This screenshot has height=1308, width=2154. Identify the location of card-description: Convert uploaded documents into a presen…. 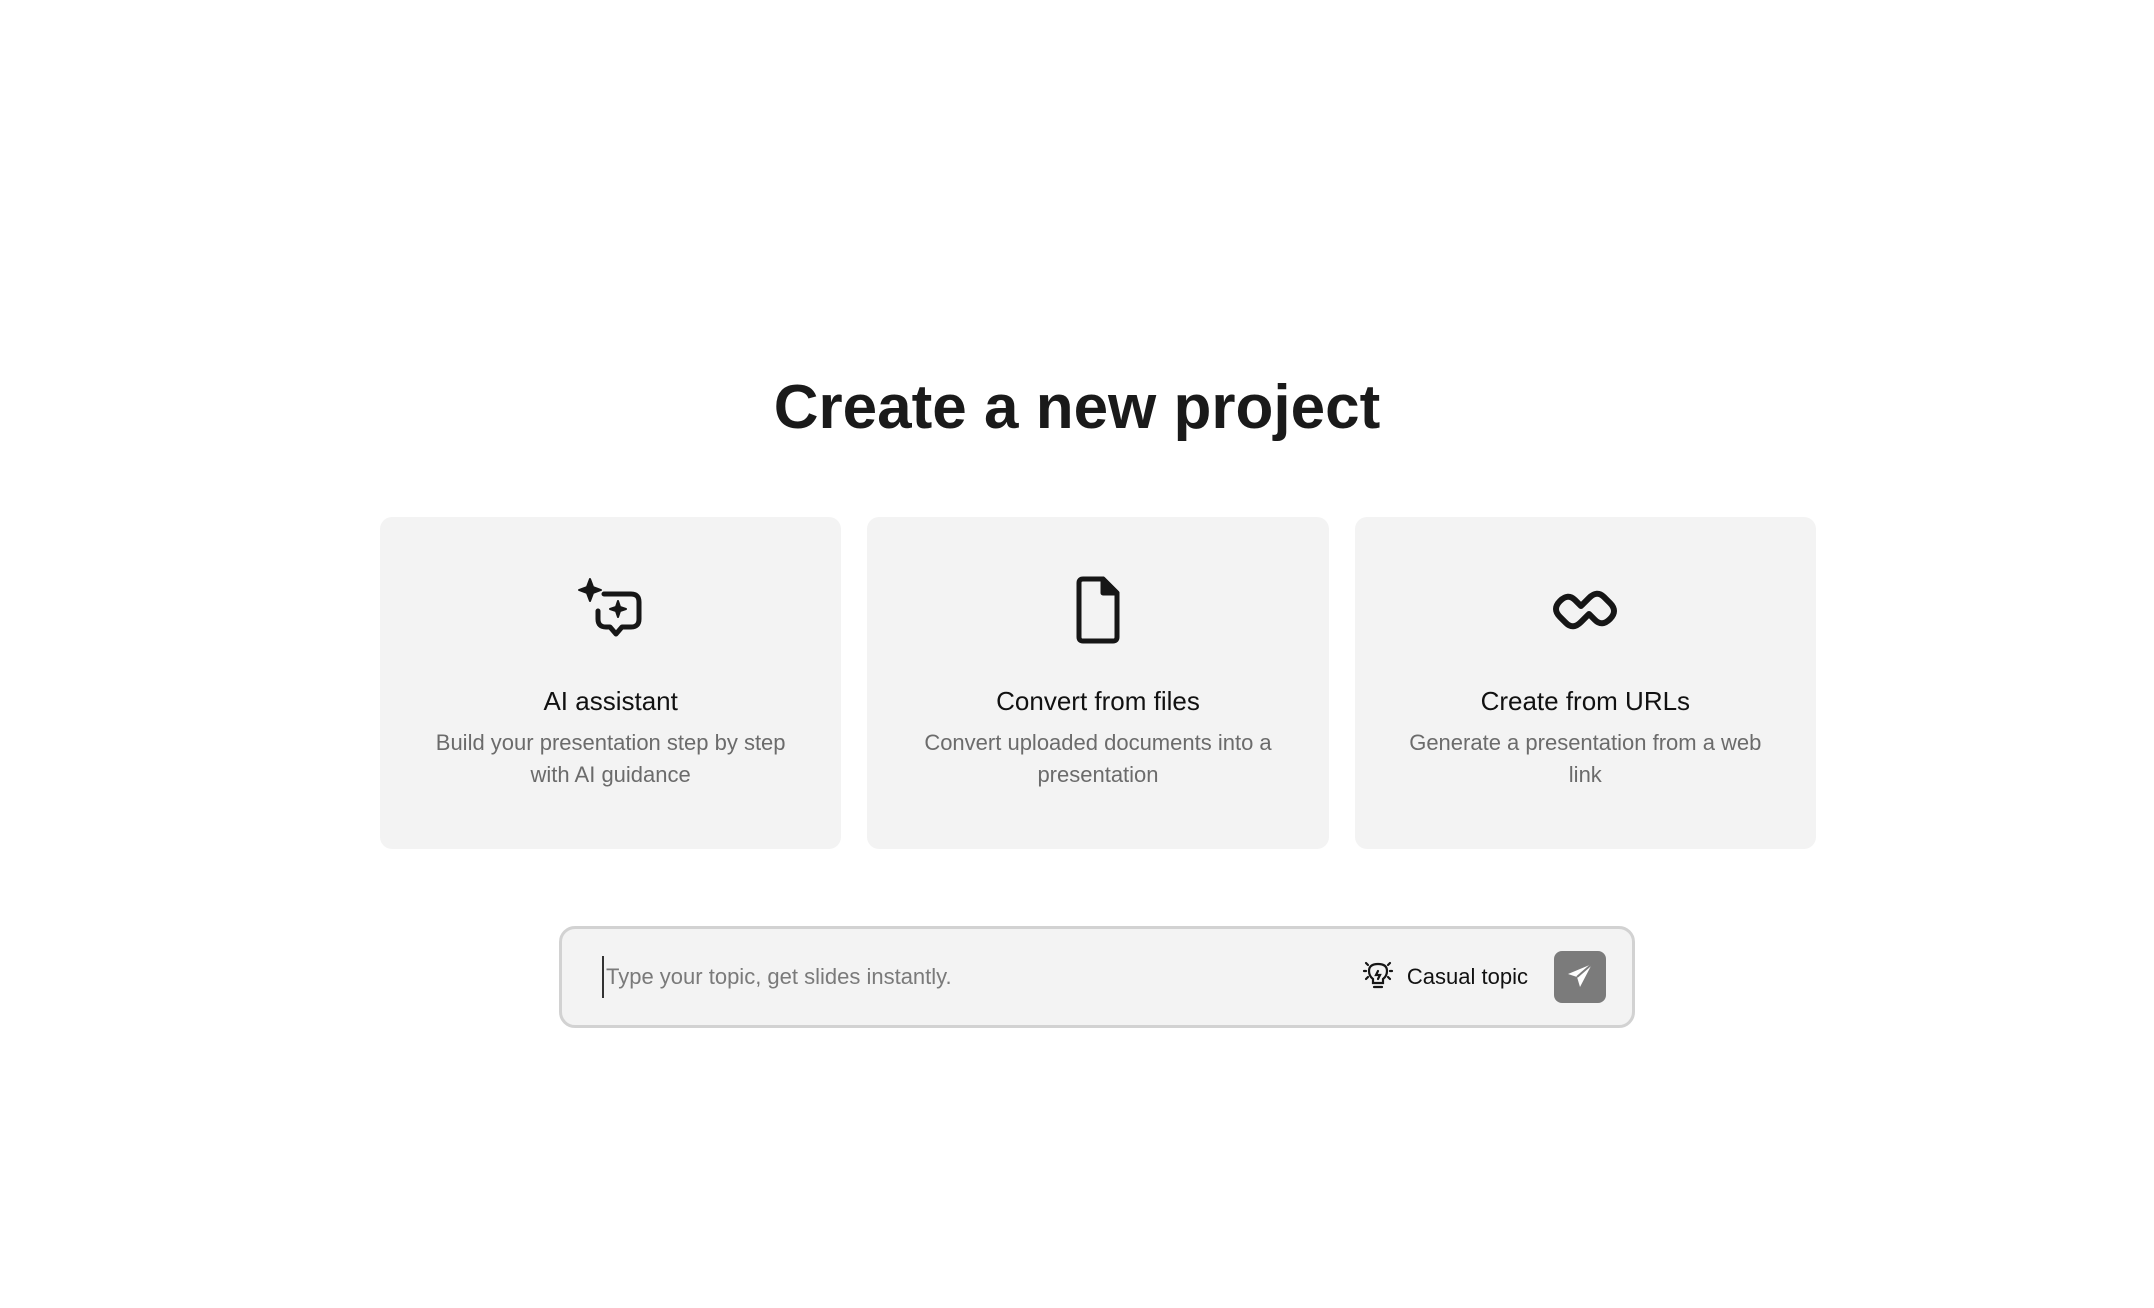
(1098, 758).